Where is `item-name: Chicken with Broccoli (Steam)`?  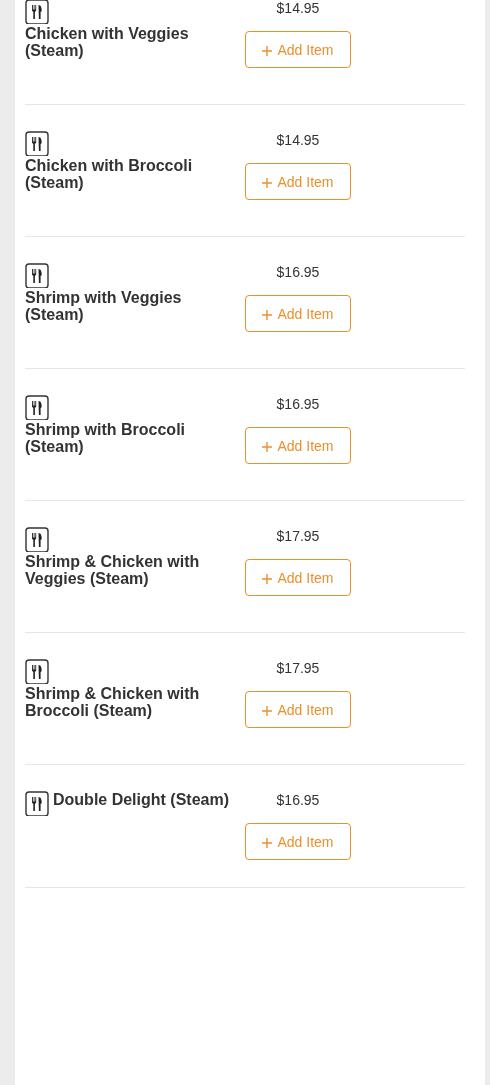 item-name: Chicken with Broccoli (Steam) is located at coordinates (109, 174).